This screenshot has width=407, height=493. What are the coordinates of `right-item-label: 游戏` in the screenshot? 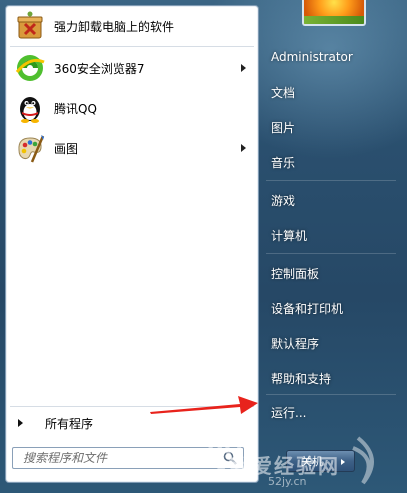 It's located at (283, 200).